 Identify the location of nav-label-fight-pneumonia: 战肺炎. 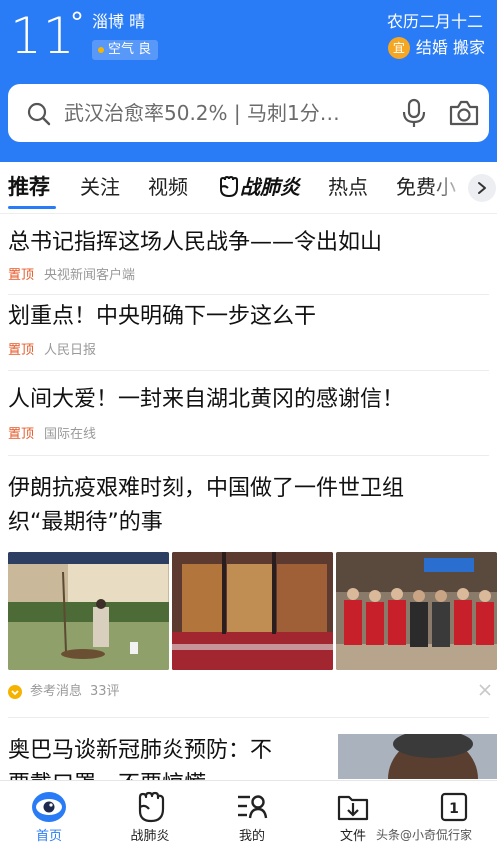
(150, 836).